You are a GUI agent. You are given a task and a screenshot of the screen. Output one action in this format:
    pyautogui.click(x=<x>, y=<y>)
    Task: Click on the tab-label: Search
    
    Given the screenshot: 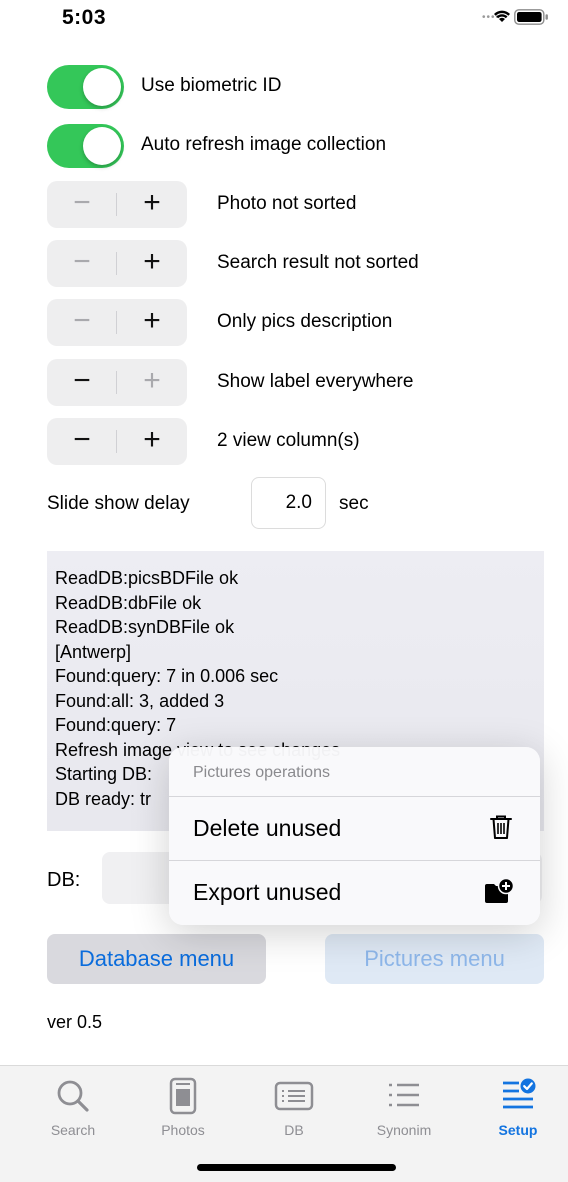 What is the action you would take?
    pyautogui.click(x=73, y=1130)
    